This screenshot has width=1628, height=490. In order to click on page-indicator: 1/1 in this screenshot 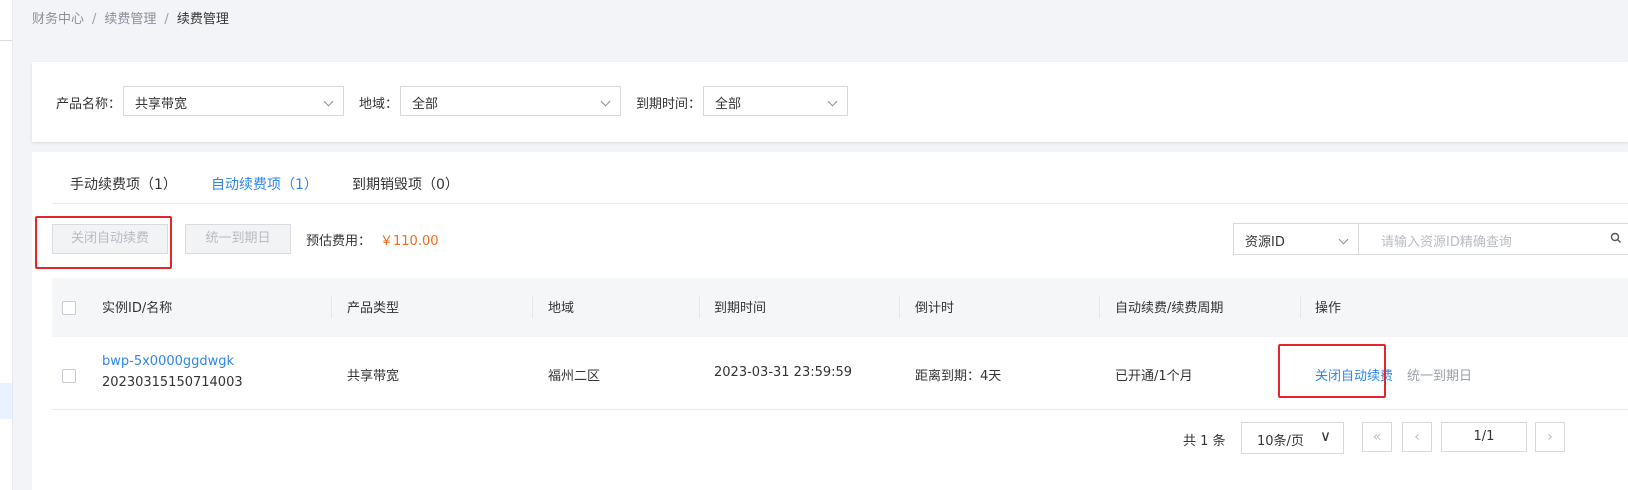, I will do `click(1484, 437)`.